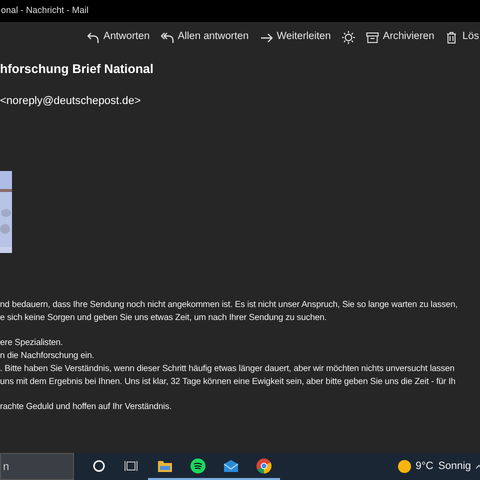 This screenshot has width=480, height=480. I want to click on sender-address: <noreply@deutschepost.de>, so click(71, 101).